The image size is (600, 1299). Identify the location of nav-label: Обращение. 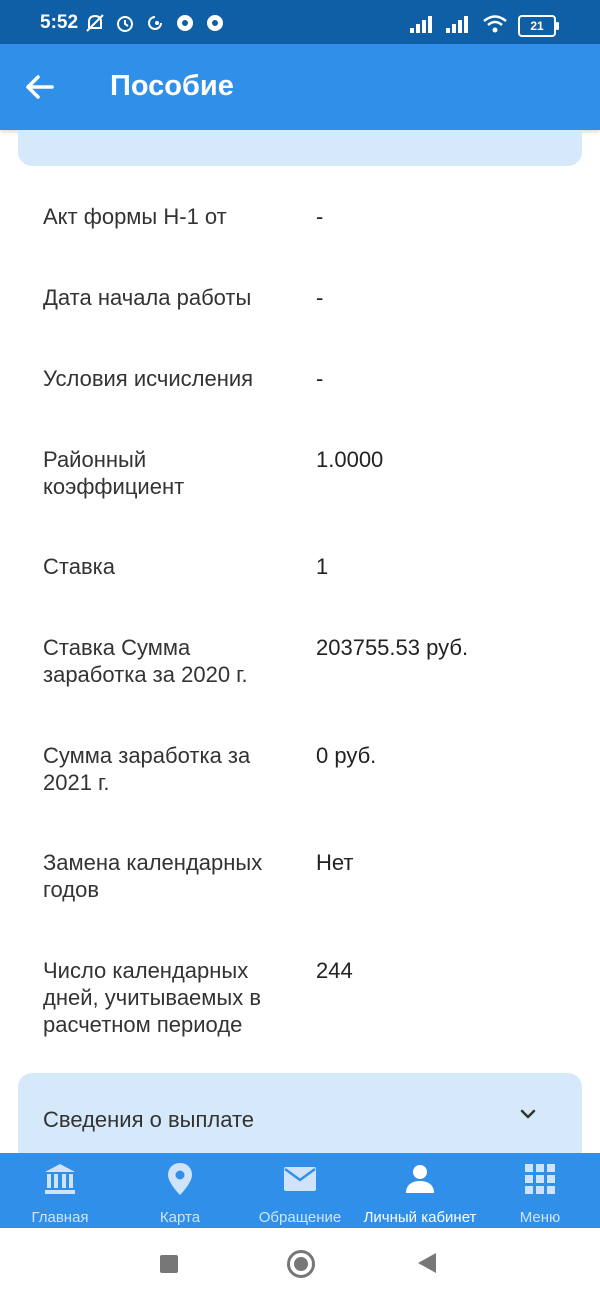
(300, 1217).